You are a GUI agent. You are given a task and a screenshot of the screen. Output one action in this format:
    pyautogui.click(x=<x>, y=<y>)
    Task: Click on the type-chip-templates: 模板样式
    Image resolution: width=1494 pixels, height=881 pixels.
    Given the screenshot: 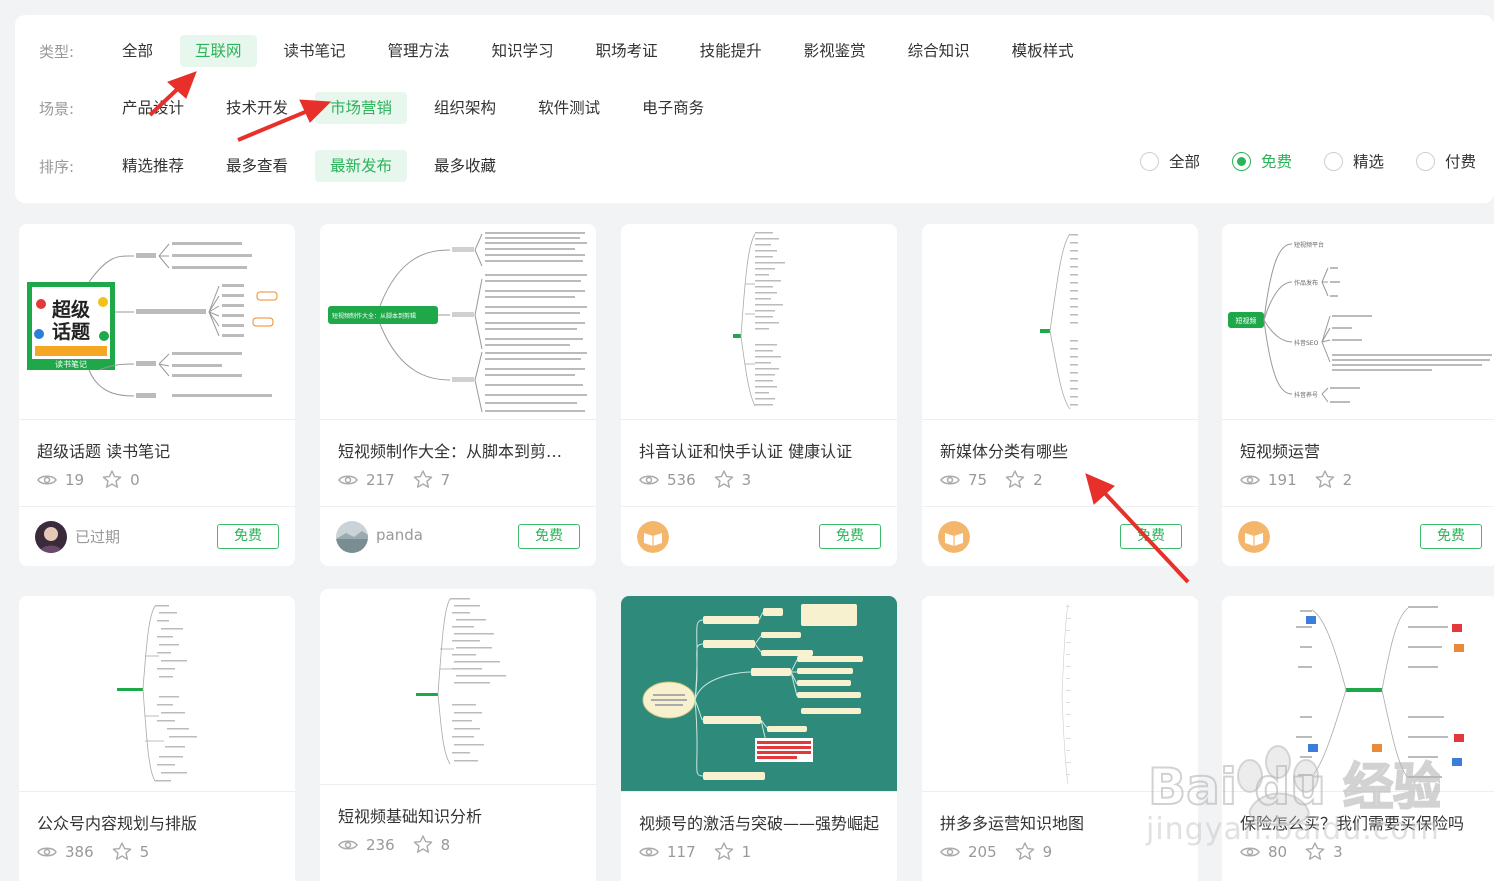 What is the action you would take?
    pyautogui.click(x=1043, y=51)
    